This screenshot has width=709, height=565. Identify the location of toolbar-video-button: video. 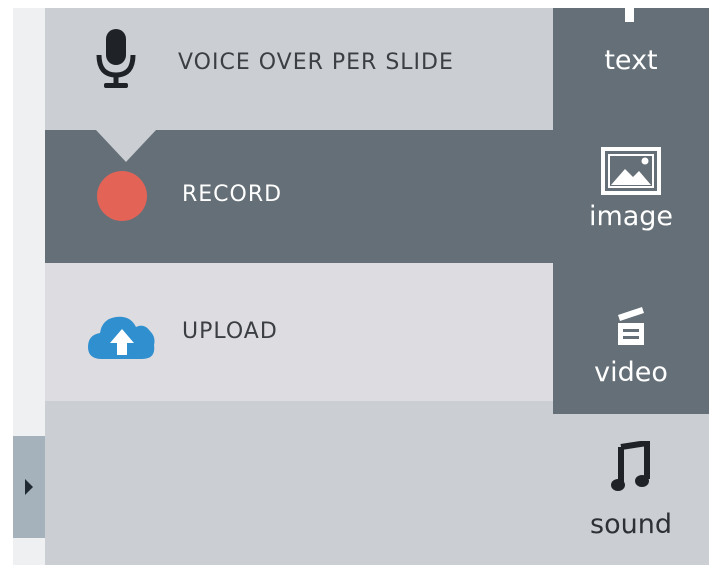
(631, 345).